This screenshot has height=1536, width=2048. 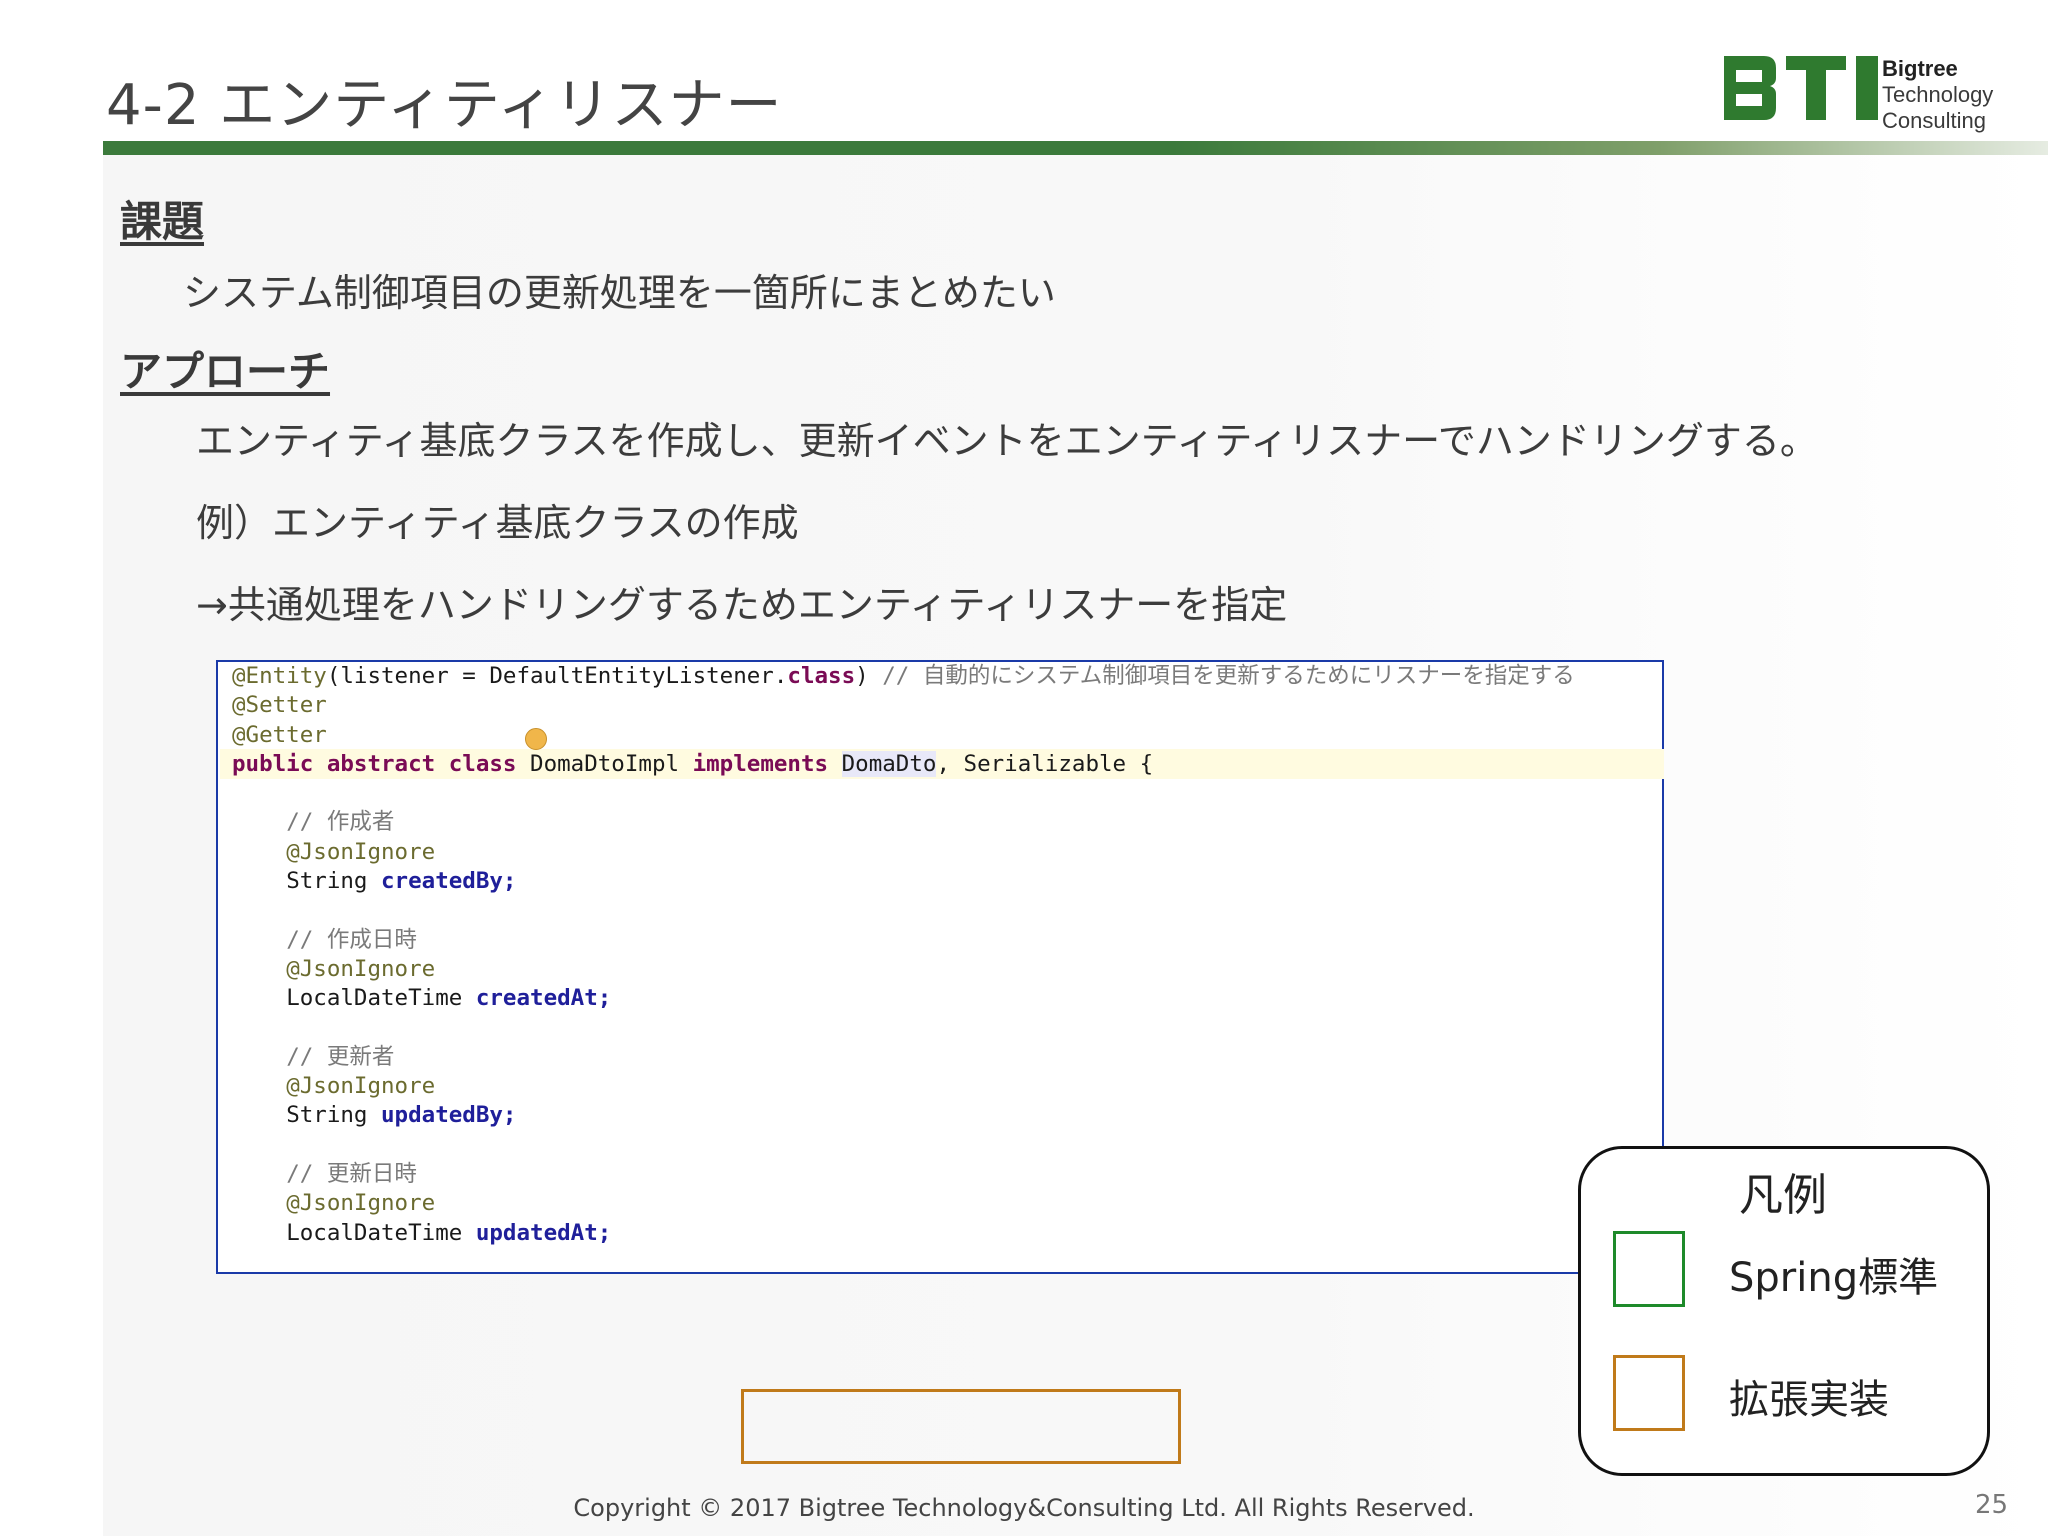 I want to click on code-field-name: createdAt;, so click(x=543, y=998).